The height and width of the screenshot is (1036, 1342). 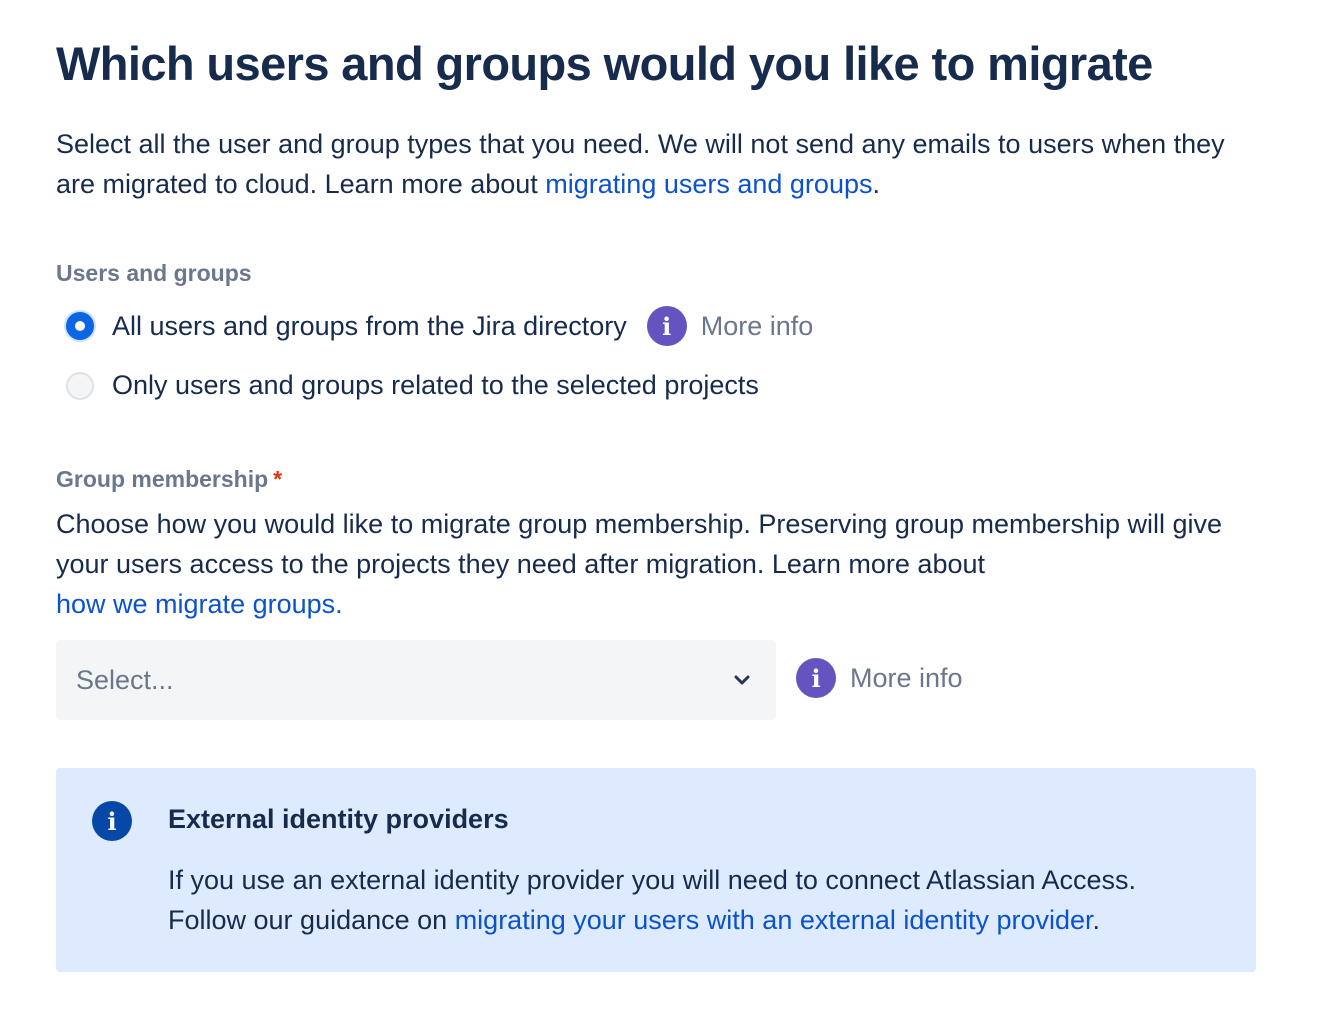 What do you see at coordinates (1096, 920) in the screenshot?
I see `banner-line-2-suffix: .` at bounding box center [1096, 920].